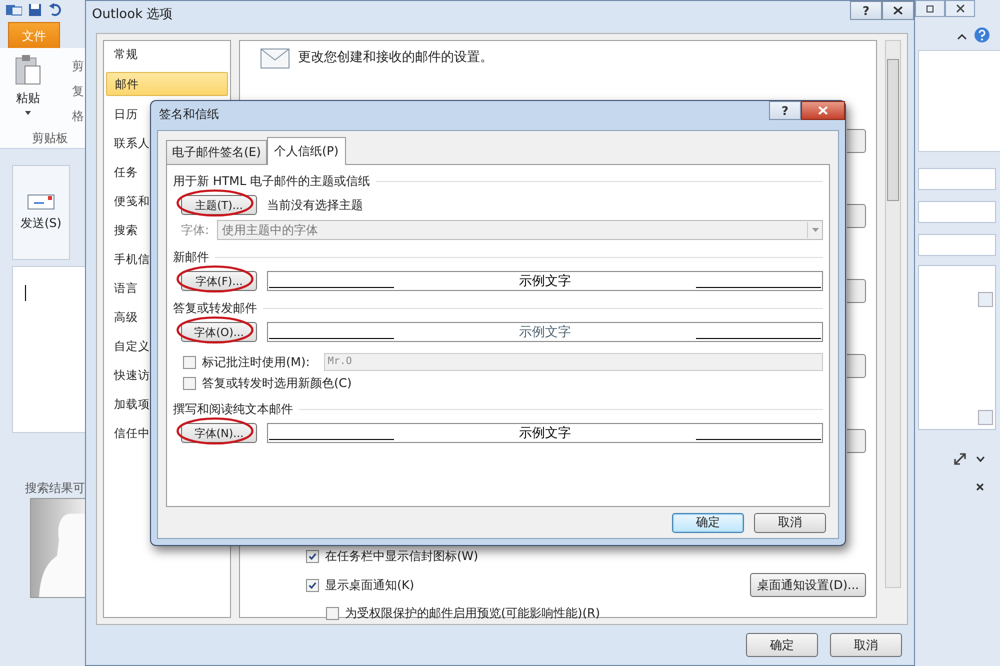 This screenshot has width=1000, height=666. Describe the element at coordinates (28, 98) in the screenshot. I see `paste-label: 粘贴` at that location.